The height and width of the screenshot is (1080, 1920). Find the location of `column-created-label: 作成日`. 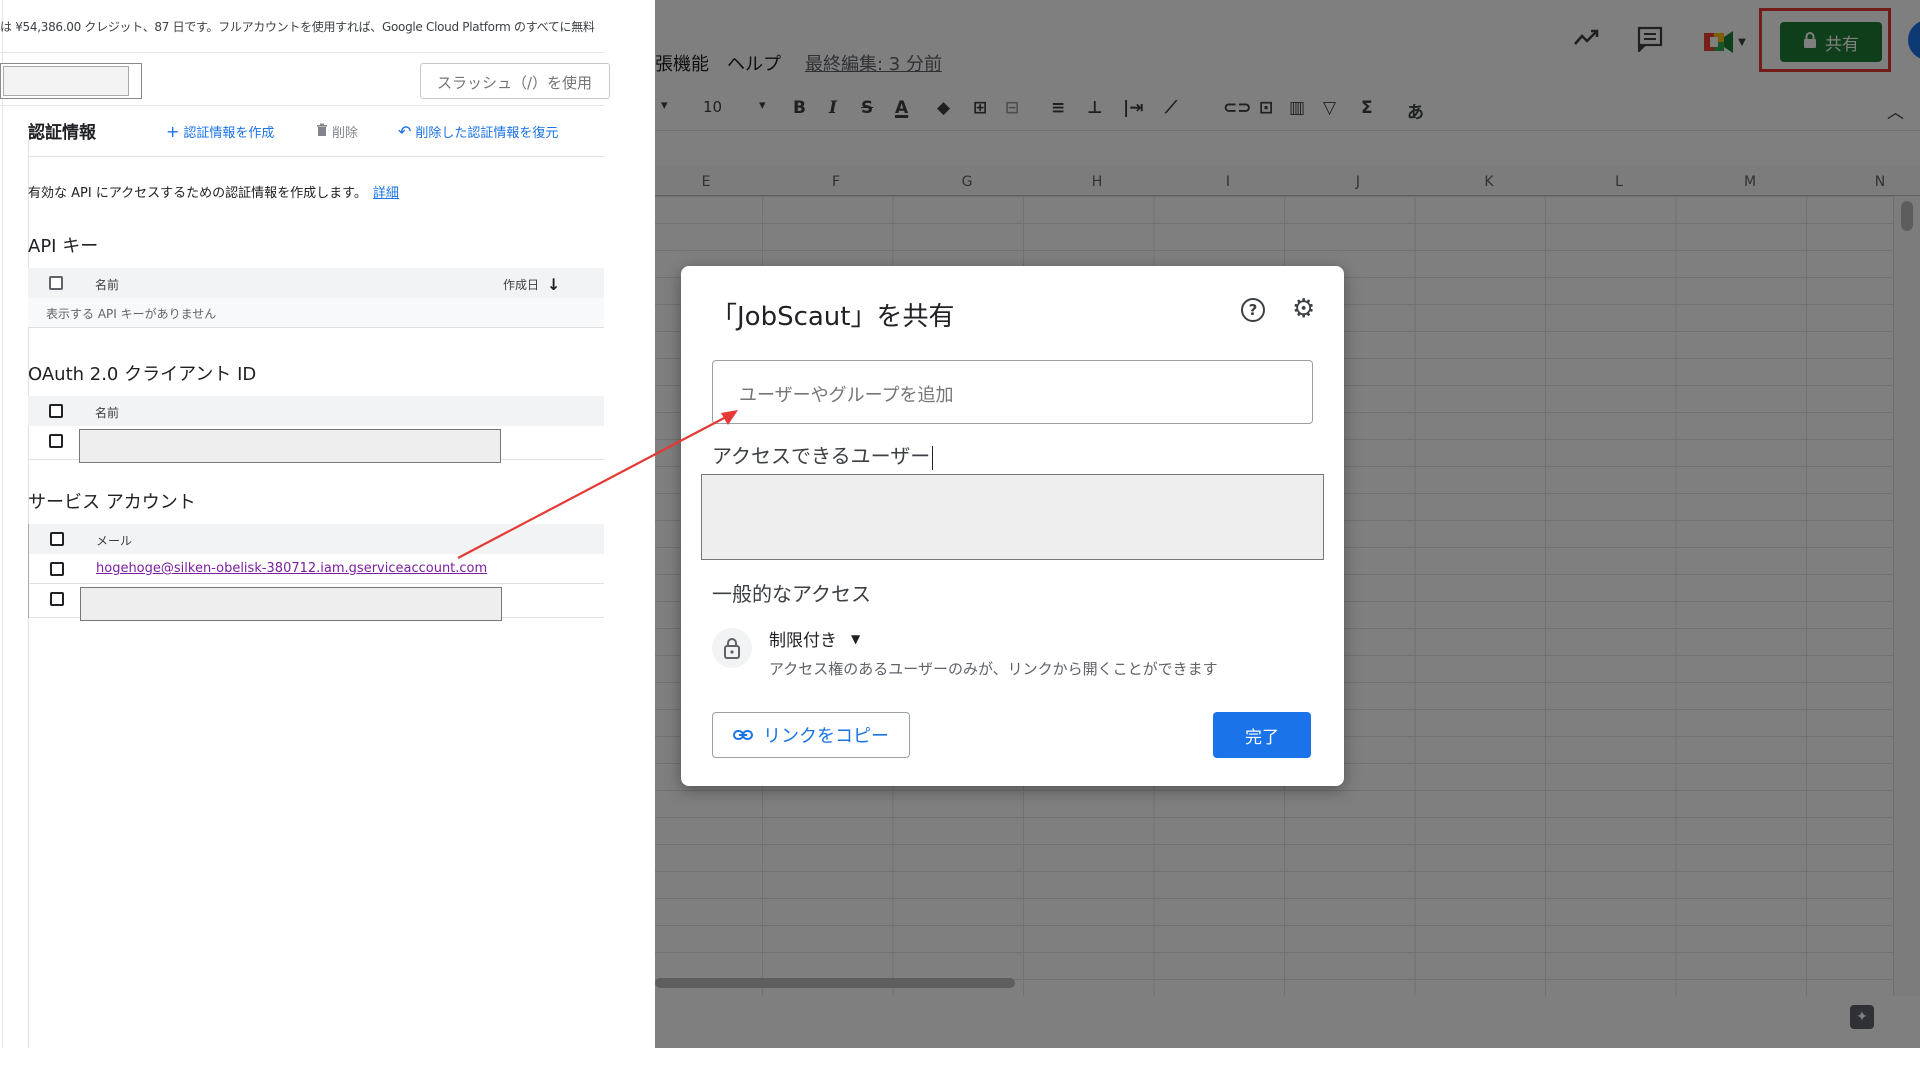

column-created-label: 作成日 is located at coordinates (521, 285).